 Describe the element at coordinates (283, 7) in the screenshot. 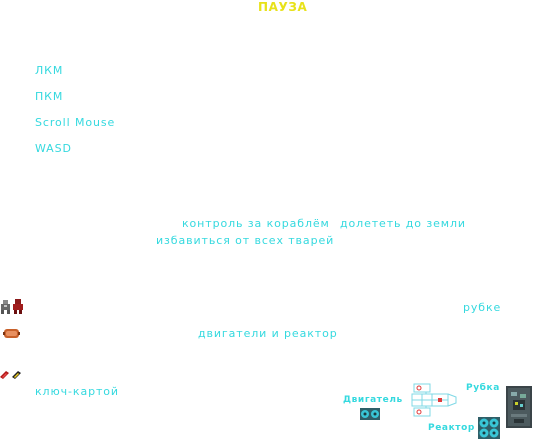

I see `pause-title: ПАУЗА` at that location.